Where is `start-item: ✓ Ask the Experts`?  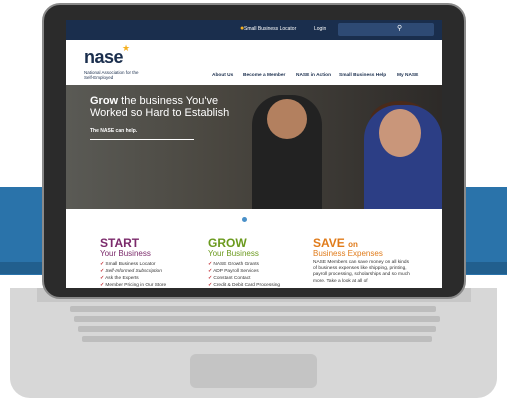
start-item: ✓ Ask the Experts is located at coordinates (119, 278).